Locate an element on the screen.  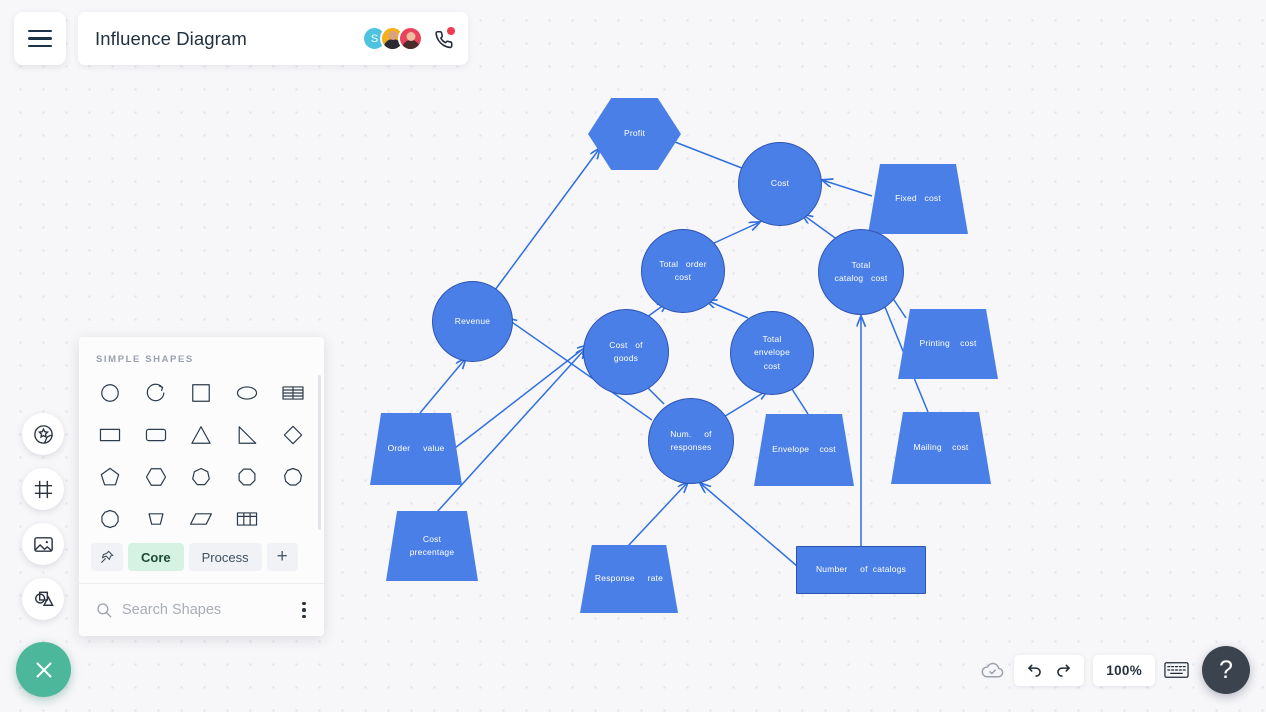
page-title: Influence Diagram is located at coordinates (171, 39).